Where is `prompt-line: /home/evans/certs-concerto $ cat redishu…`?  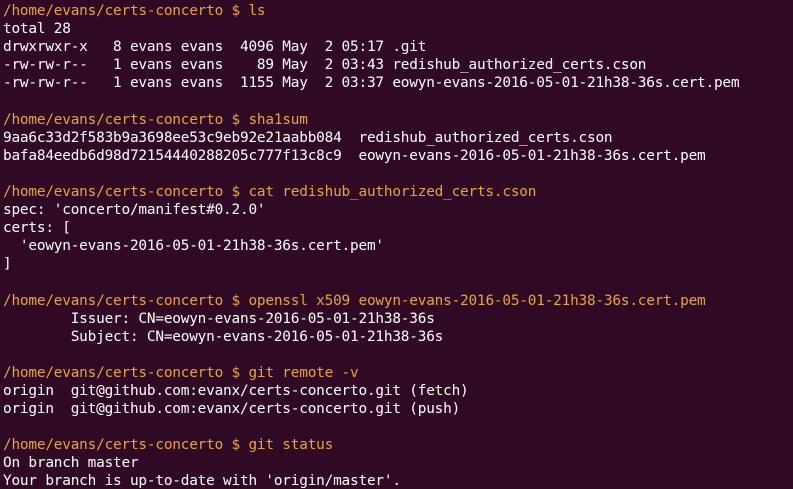 prompt-line: /home/evans/certs-concerto $ cat redishu… is located at coordinates (270, 191).